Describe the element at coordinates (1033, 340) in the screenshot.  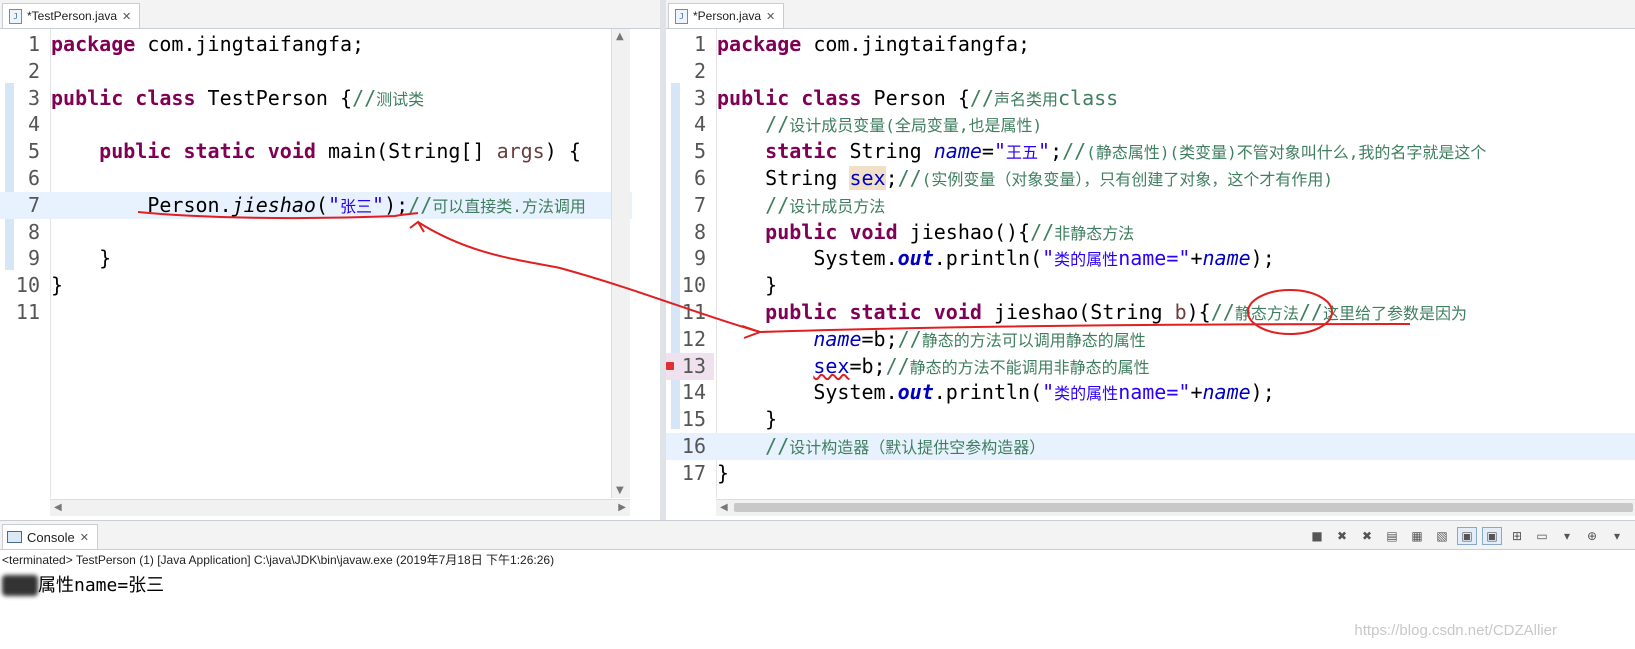
I see `code-token: 静态的方法可以调用静态的属性` at that location.